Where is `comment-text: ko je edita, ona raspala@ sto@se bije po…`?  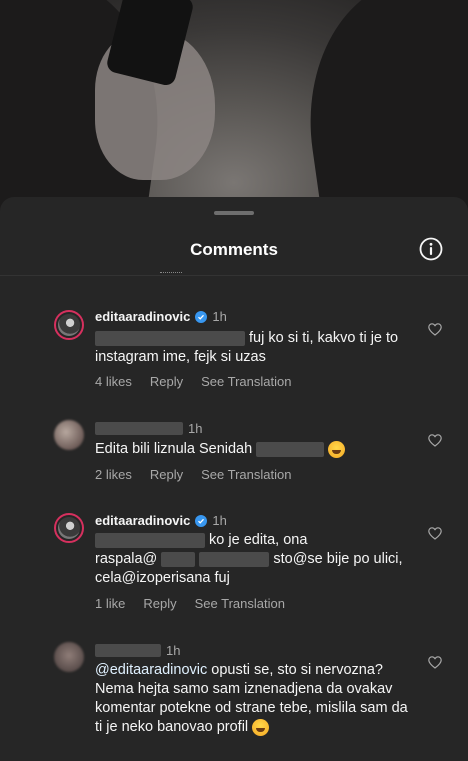
comment-text: ko je edita, ona raspala@ sto@se bije po… is located at coordinates (255, 559).